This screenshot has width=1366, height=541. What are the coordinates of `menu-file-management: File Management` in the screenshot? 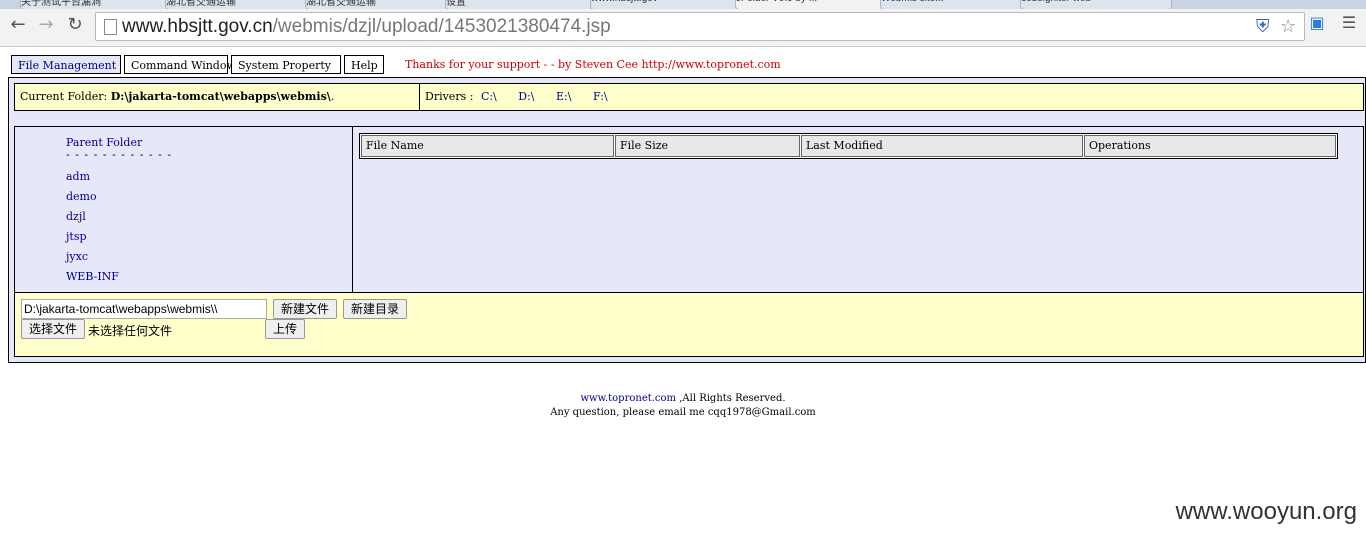 It's located at (66, 64).